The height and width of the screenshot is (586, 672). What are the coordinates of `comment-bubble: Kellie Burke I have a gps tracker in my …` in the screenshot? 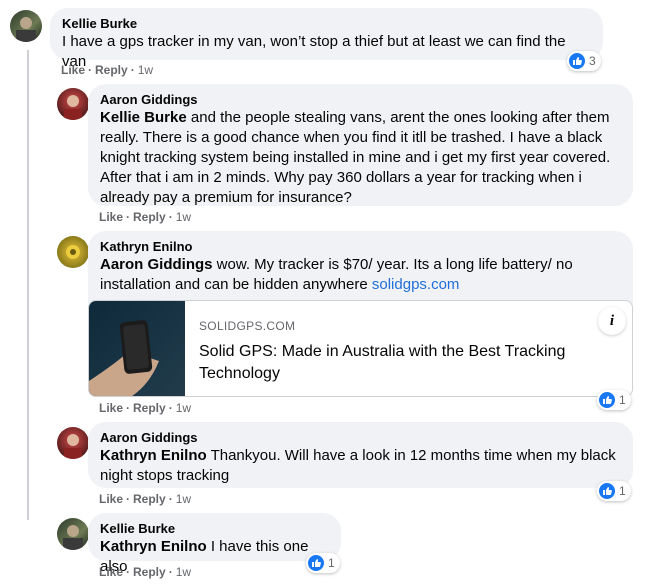 It's located at (326, 39).